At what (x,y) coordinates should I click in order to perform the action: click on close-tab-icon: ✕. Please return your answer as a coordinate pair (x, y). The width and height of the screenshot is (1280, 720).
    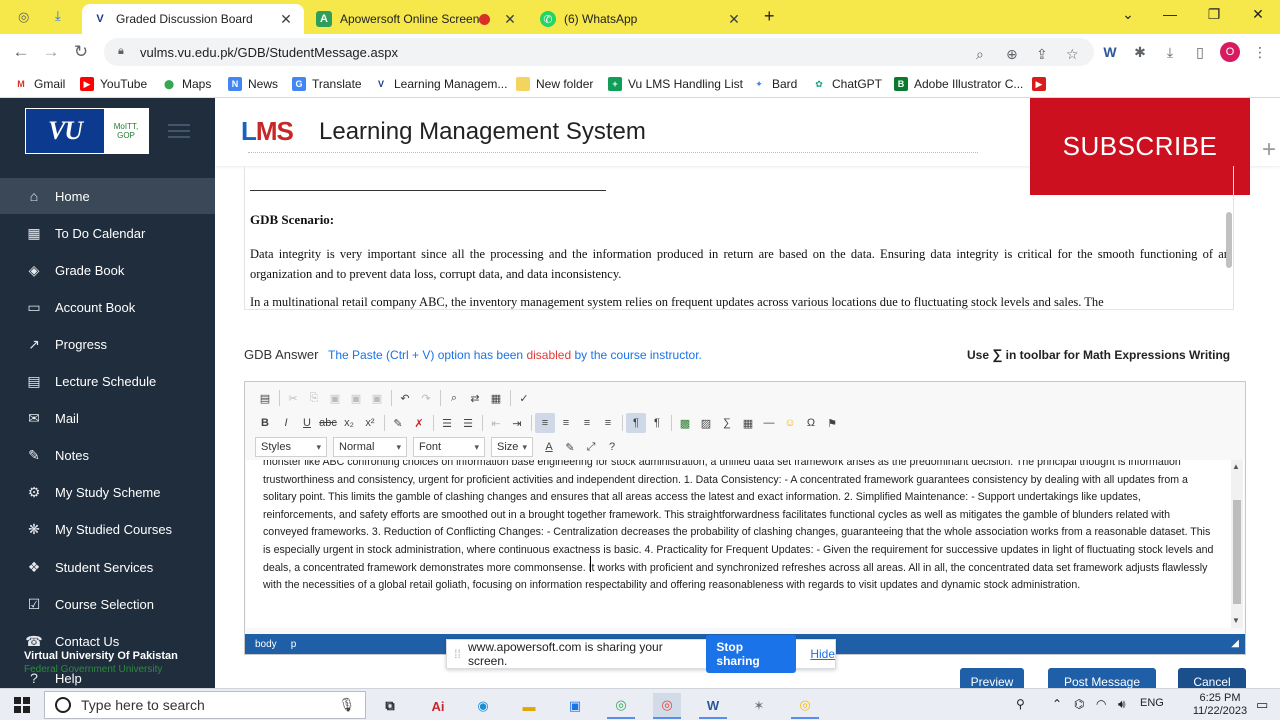
    Looking at the image, I should click on (510, 19).